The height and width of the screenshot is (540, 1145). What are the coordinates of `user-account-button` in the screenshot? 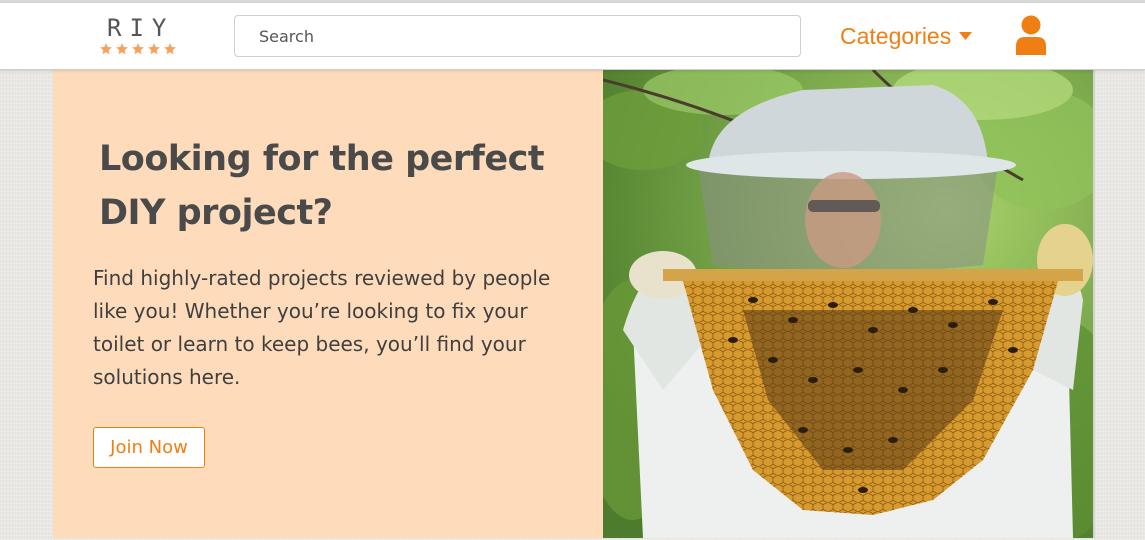 It's located at (1031, 35).